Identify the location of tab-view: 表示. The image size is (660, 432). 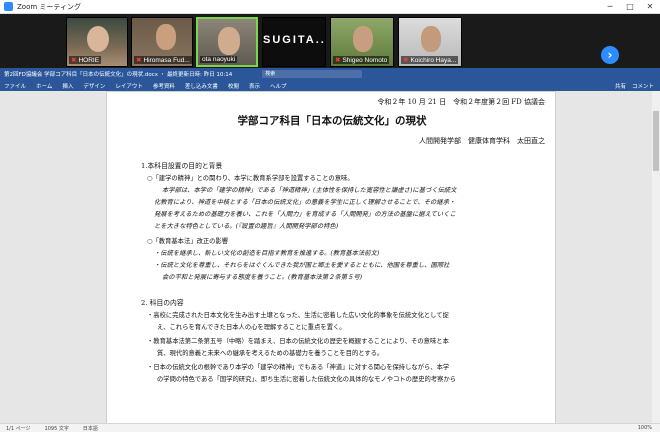
(254, 86).